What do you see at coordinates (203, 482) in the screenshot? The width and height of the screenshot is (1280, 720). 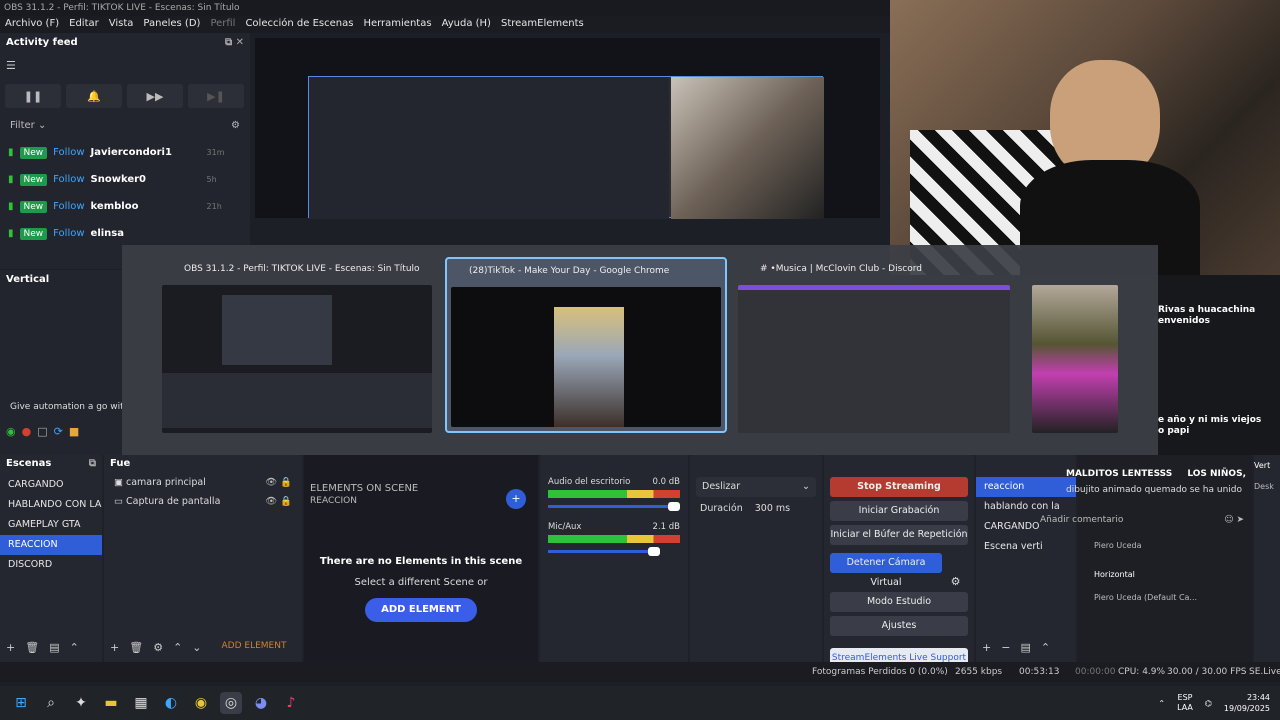 I see `source-item: ▣ camara principal 👁 🔒` at bounding box center [203, 482].